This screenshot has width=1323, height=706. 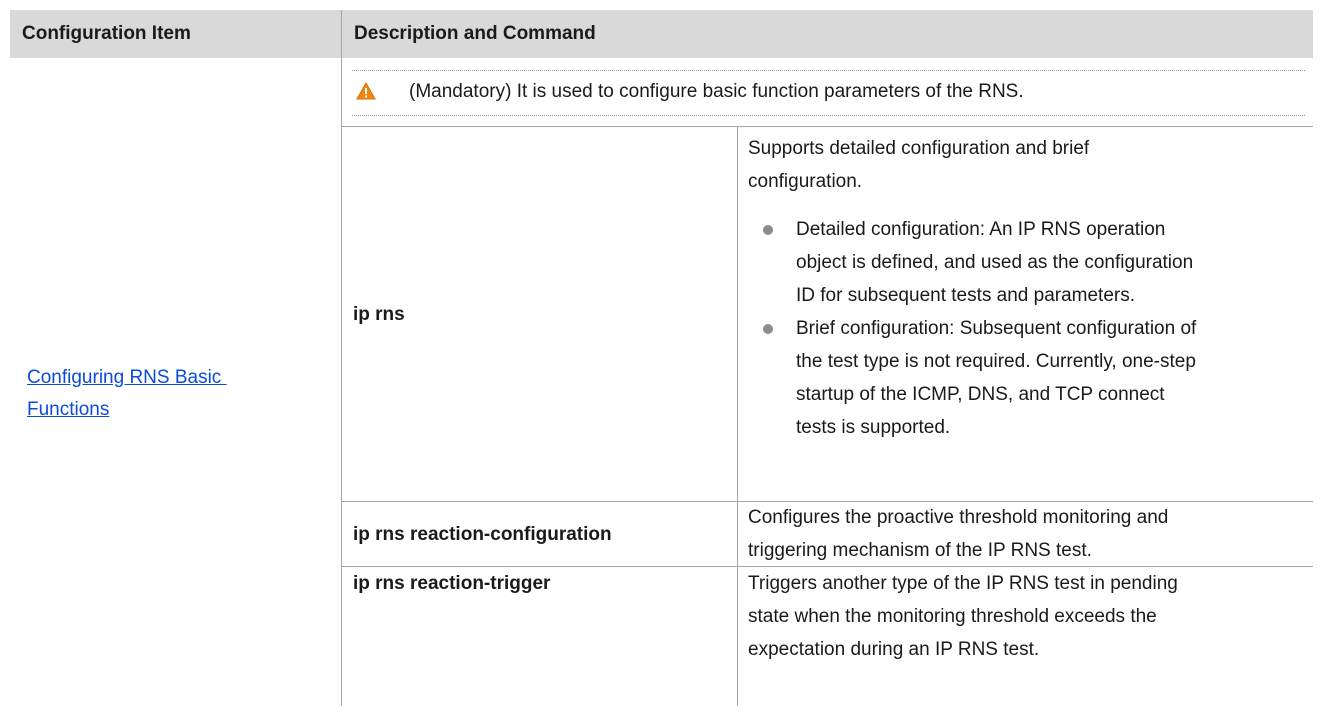 What do you see at coordinates (452, 583) in the screenshot?
I see `command-ip-rns-reaction-trigger: ip rns reaction-trigger` at bounding box center [452, 583].